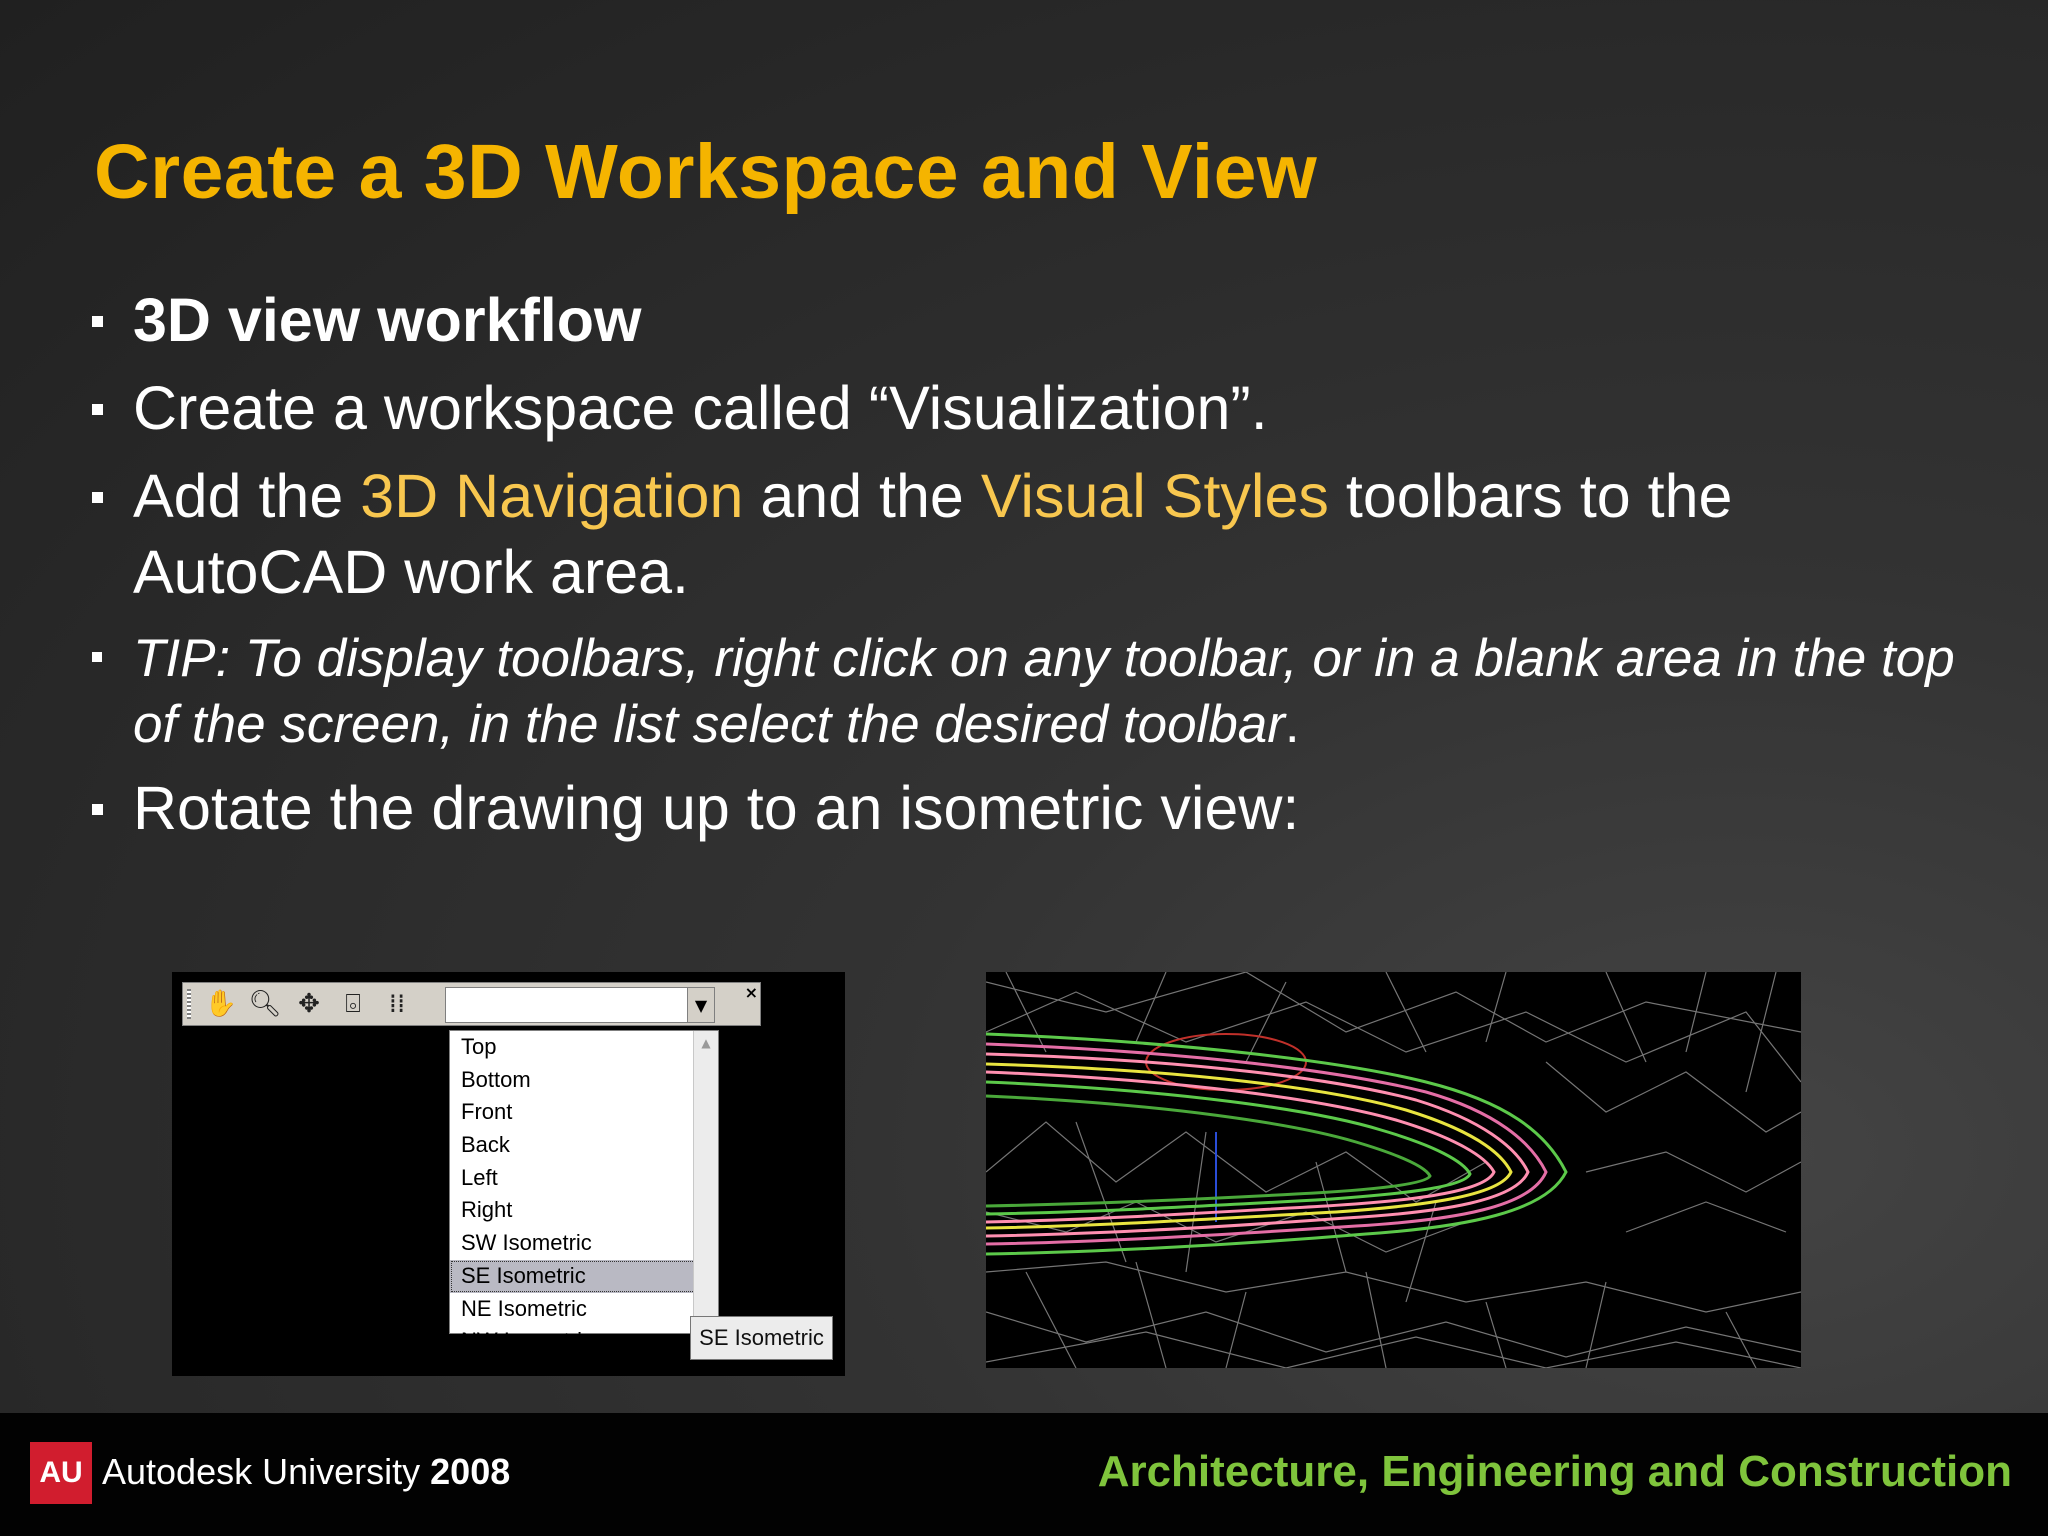  I want to click on zoom-icon: 🔍︎, so click(265, 1004).